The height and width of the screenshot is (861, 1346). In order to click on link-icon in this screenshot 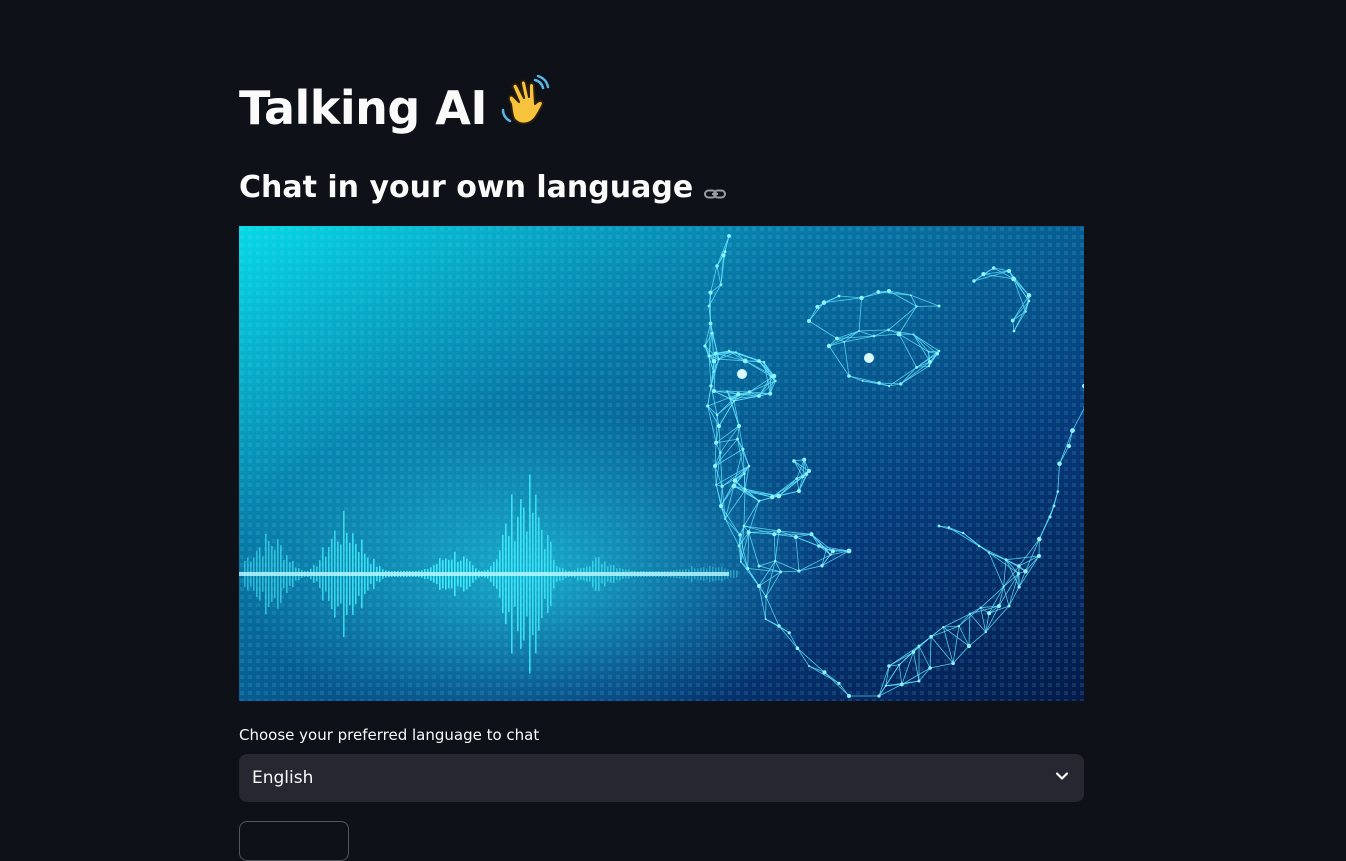, I will do `click(715, 188)`.